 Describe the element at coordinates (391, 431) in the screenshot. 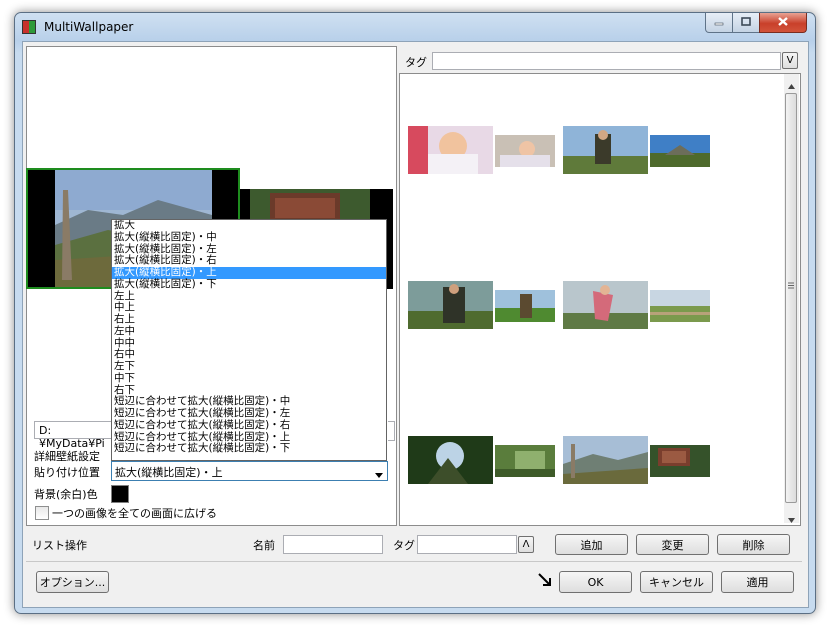

I see `path-field-edge` at that location.